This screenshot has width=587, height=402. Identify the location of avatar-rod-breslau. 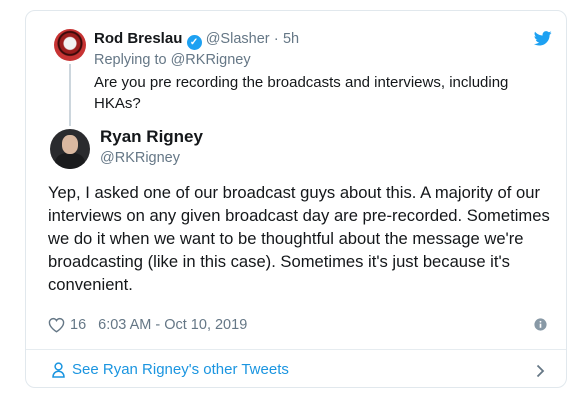
(70, 45).